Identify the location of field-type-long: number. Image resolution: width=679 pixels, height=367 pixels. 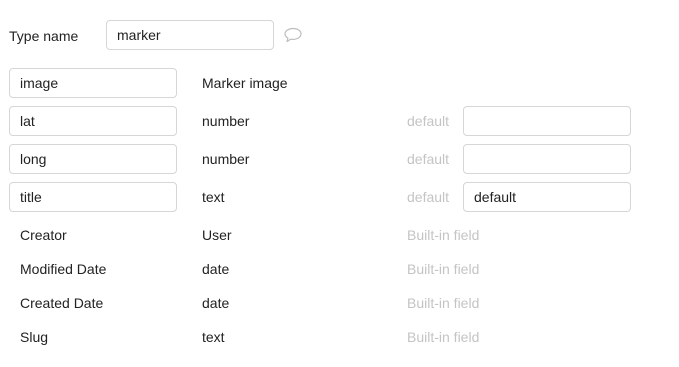
(225, 159).